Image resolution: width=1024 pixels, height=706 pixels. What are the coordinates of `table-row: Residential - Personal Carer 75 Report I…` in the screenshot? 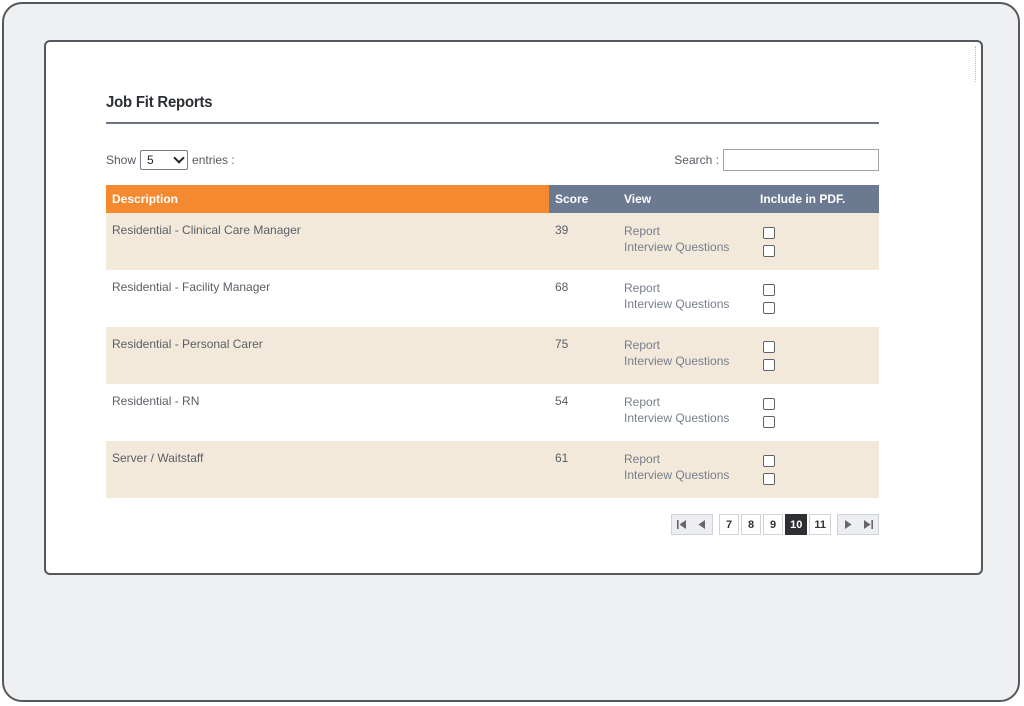 It's located at (492, 355).